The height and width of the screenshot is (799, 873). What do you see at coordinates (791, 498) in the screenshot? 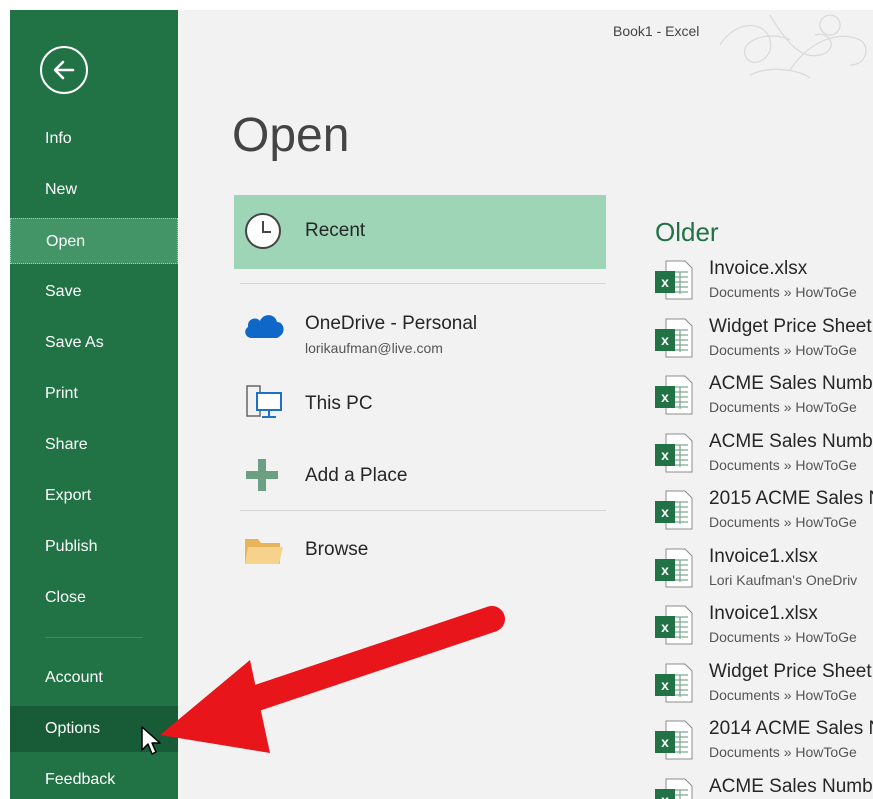
I see `recent-file-name: 2015 ACME Sales N` at bounding box center [791, 498].